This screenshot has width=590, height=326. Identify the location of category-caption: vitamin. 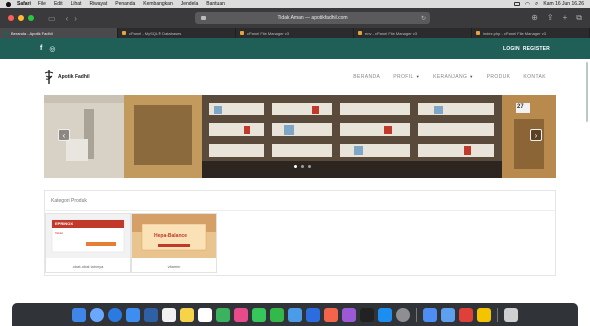
(174, 266).